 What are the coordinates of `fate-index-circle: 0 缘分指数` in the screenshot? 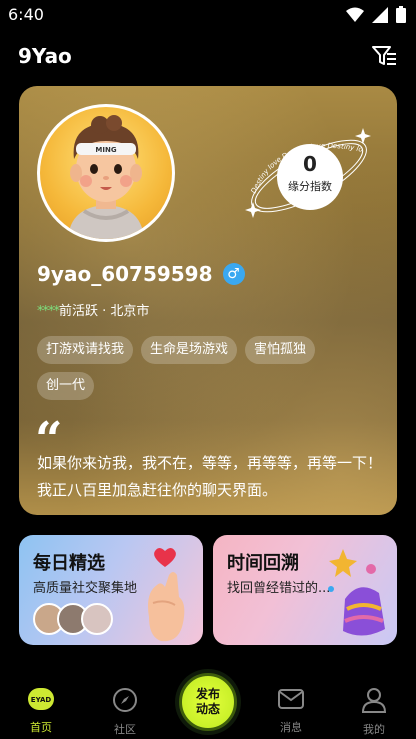 It's located at (310, 177).